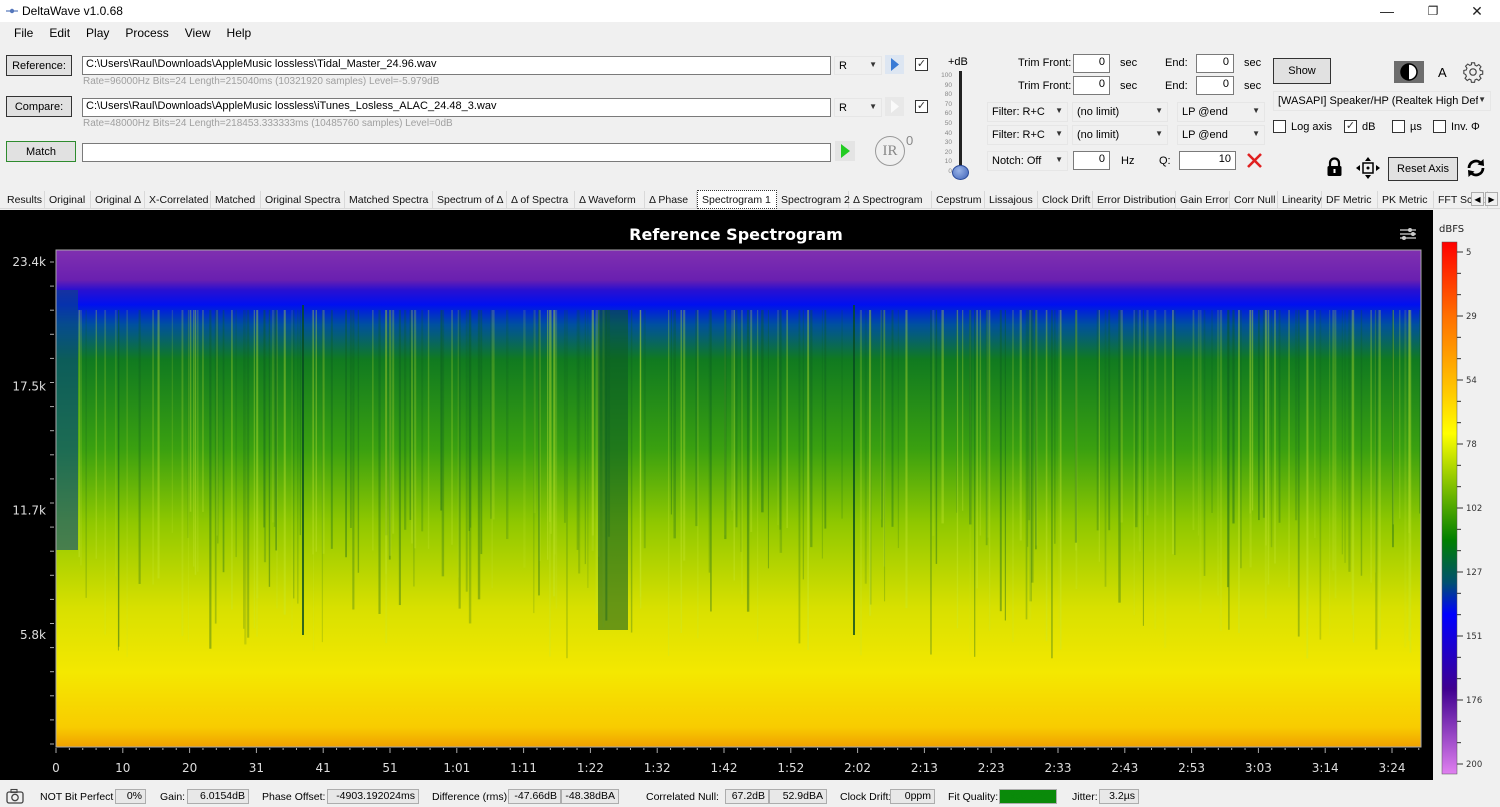  Describe the element at coordinates (236, 200) in the screenshot. I see `tab-matched: Matched` at that location.